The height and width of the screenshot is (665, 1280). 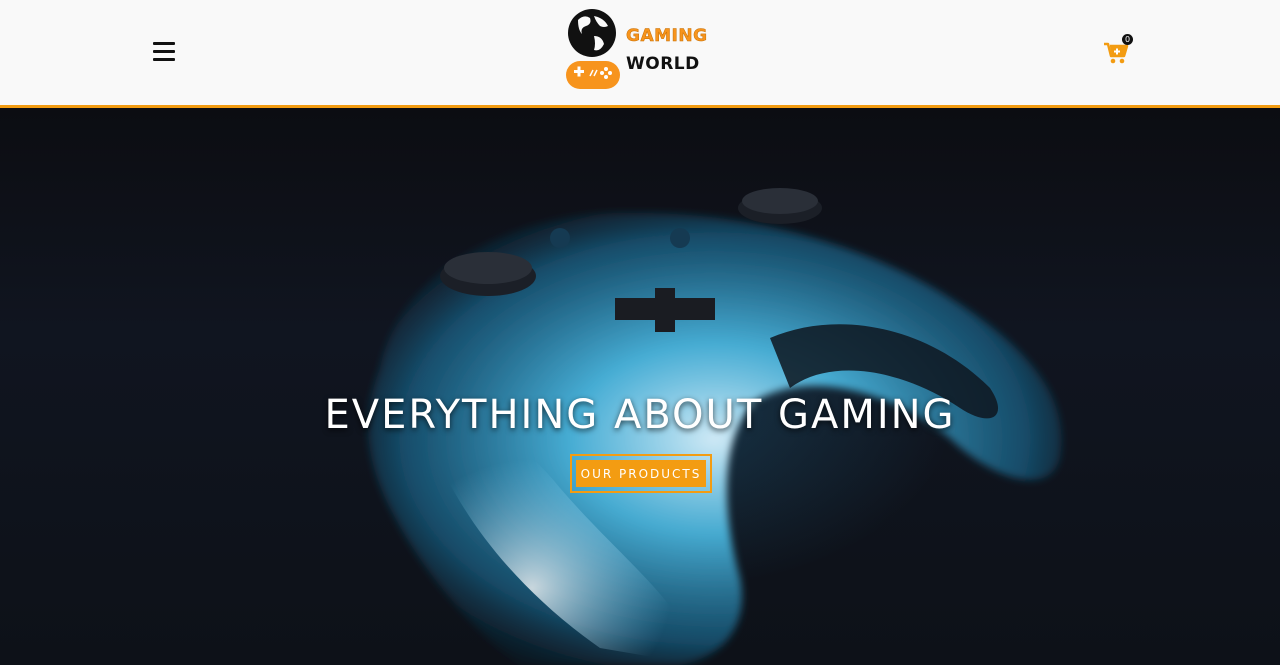 I want to click on hero-title: EVERYTHING ABOUT GAMING, so click(x=640, y=415).